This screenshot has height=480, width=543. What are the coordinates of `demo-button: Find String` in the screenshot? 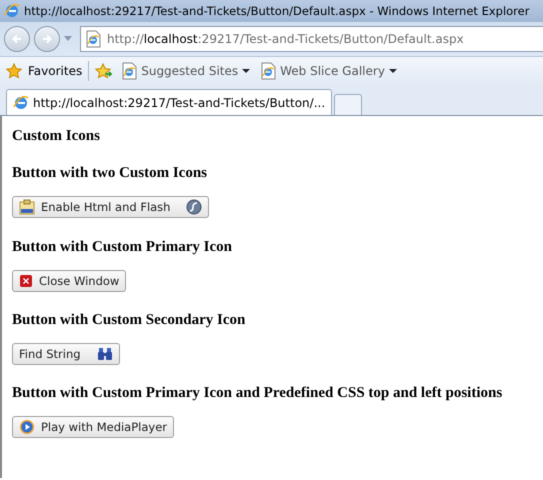 It's located at (66, 354).